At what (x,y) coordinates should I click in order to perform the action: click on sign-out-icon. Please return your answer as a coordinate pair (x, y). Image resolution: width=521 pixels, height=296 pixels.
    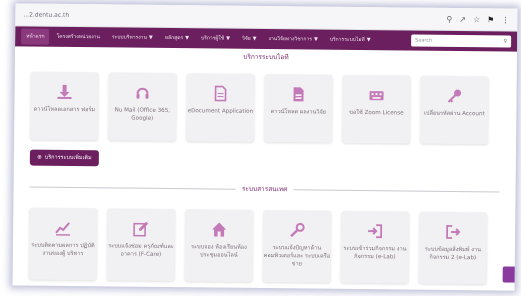
    Looking at the image, I should click on (453, 232).